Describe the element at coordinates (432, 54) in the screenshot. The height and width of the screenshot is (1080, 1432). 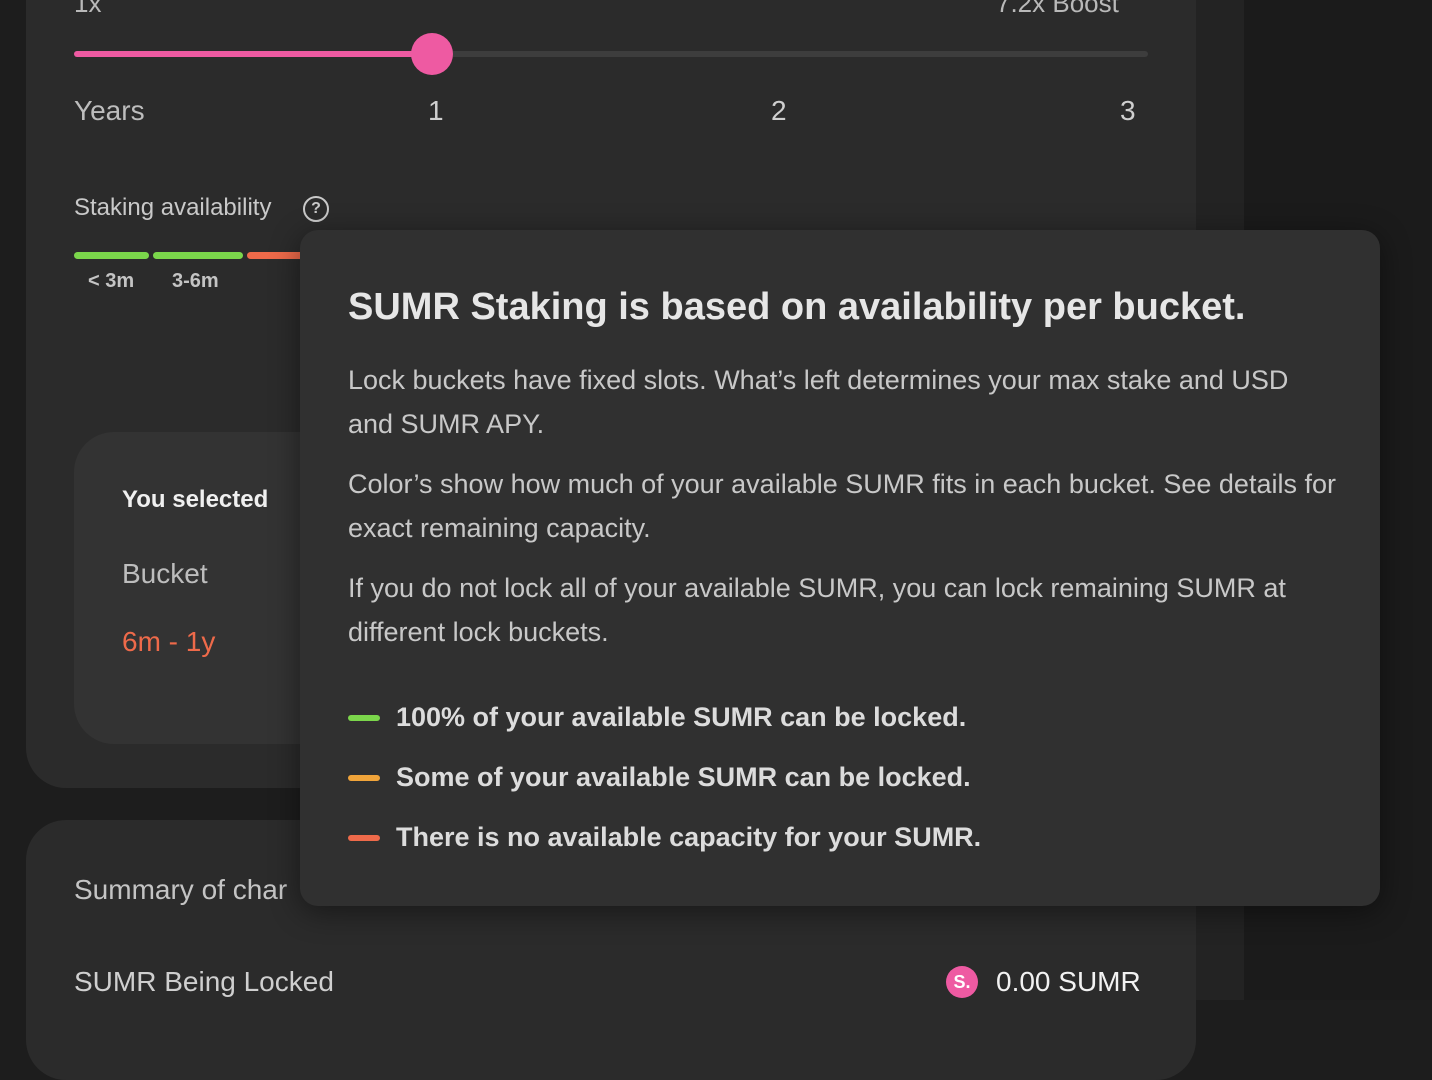
I see `lock-duration-slider-thumb` at that location.